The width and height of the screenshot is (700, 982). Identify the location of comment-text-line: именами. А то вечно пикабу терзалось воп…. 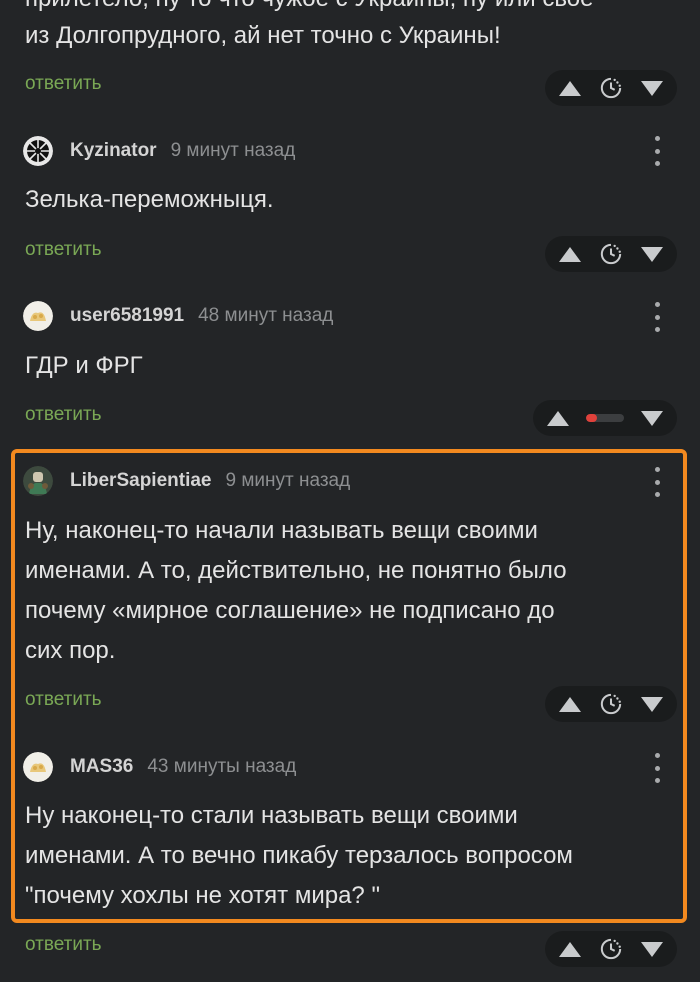
(299, 855).